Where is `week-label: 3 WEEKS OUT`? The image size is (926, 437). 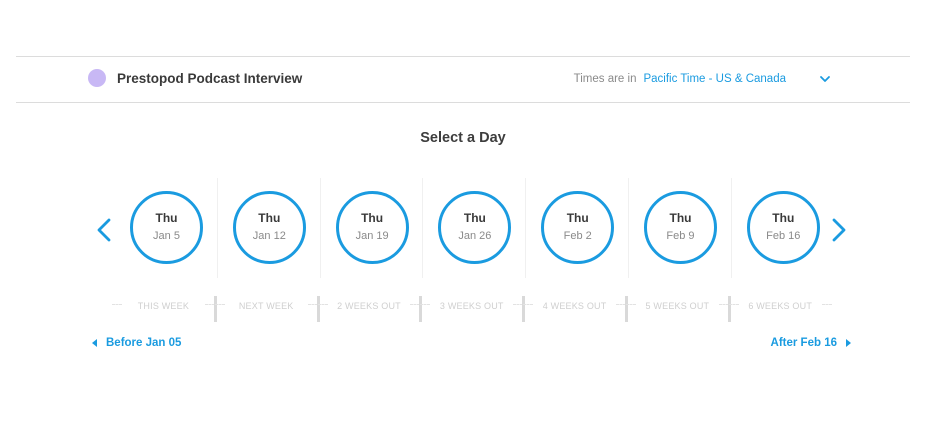
week-label: 3 WEEKS OUT is located at coordinates (471, 306).